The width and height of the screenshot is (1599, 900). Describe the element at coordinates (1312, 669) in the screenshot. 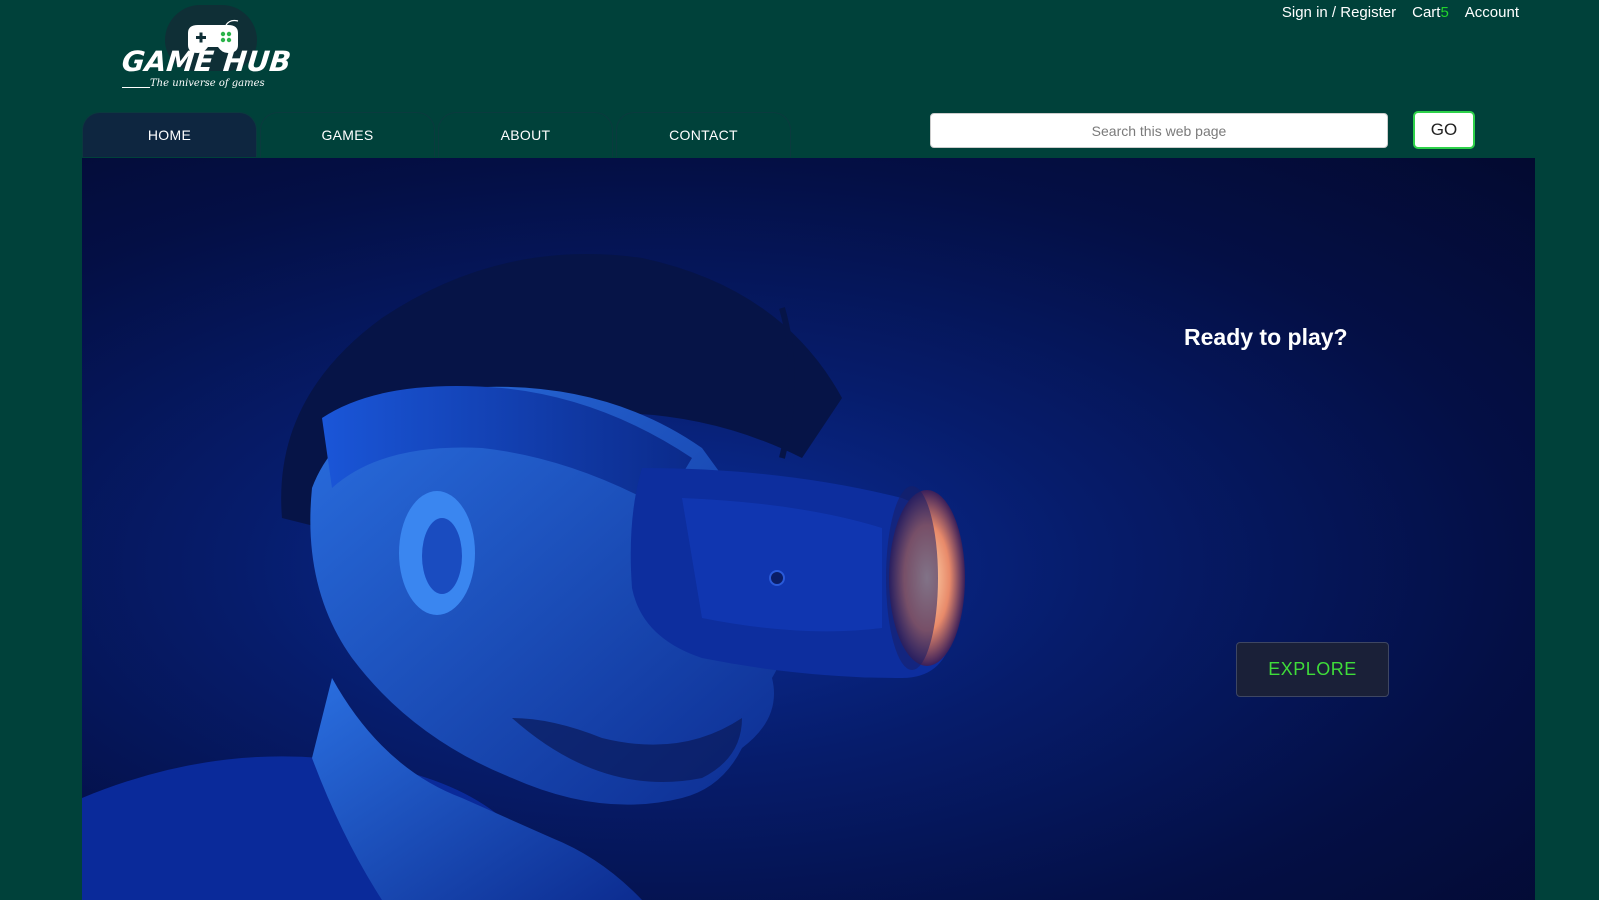

I see `explore-button: EXPLORE` at that location.